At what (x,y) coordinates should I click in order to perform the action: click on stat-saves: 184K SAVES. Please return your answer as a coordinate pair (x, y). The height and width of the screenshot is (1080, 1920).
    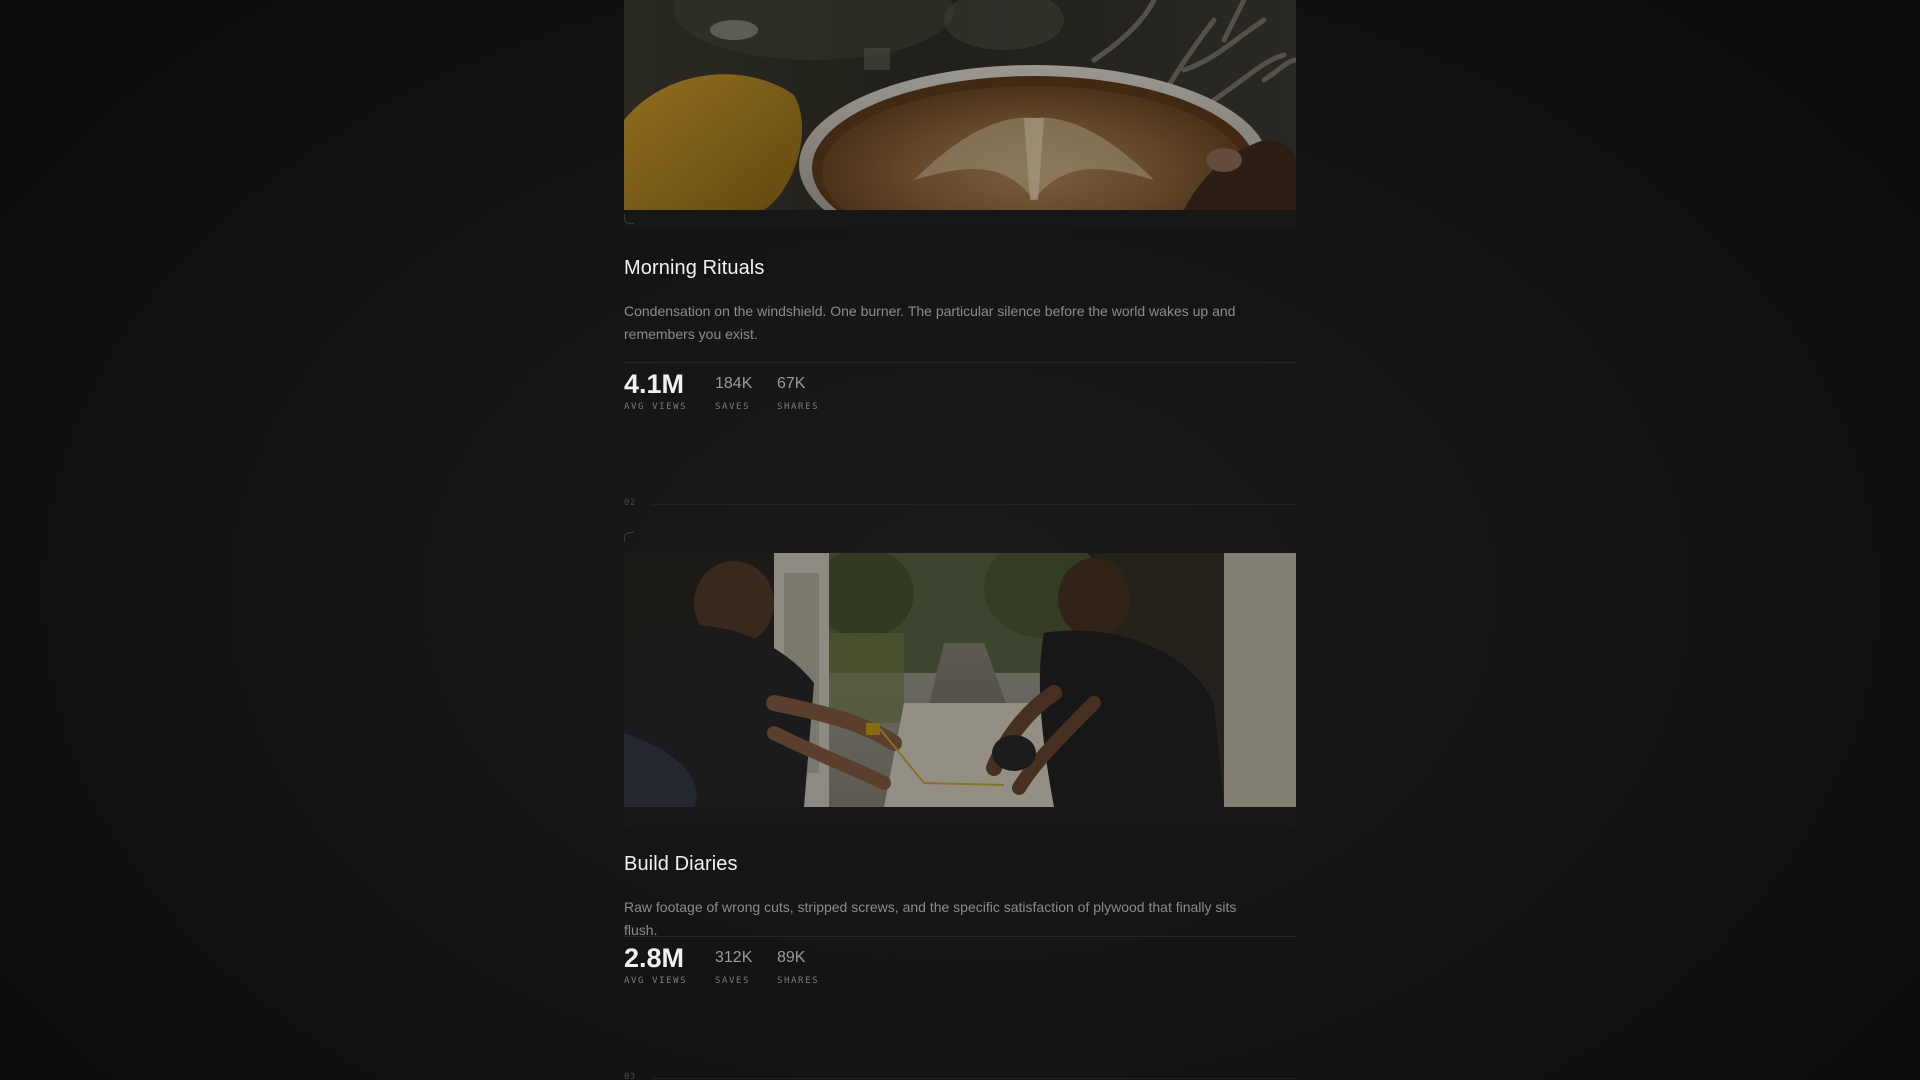
    Looking at the image, I should click on (733, 390).